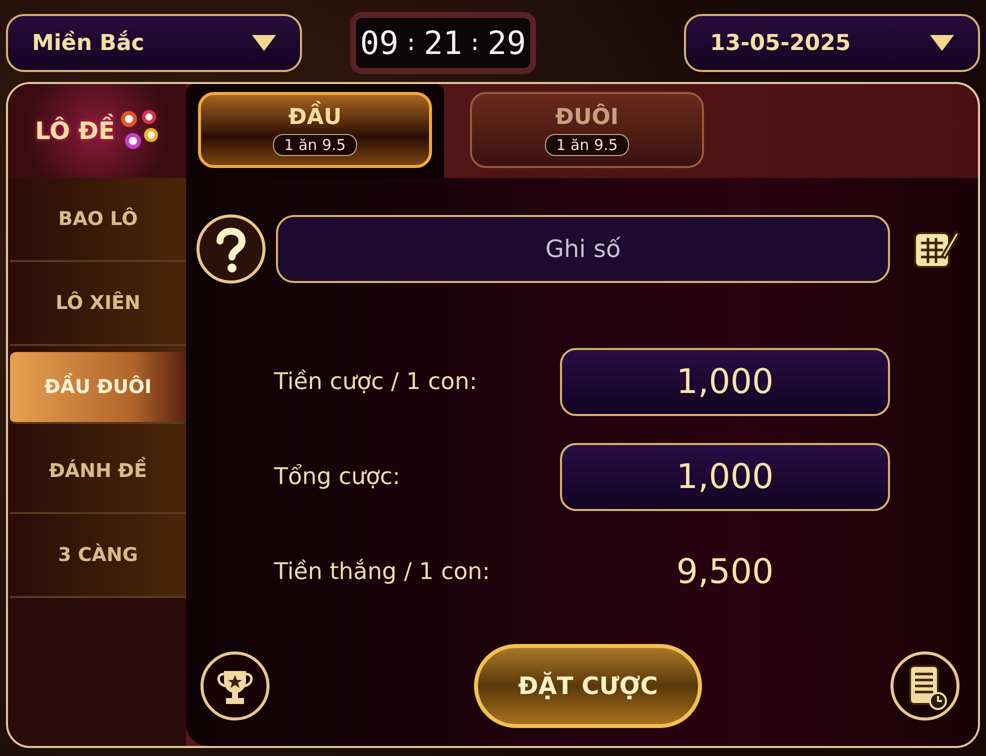 The height and width of the screenshot is (756, 986). Describe the element at coordinates (376, 382) in the screenshot. I see `field-label: Tiền cược / 1 con:` at that location.